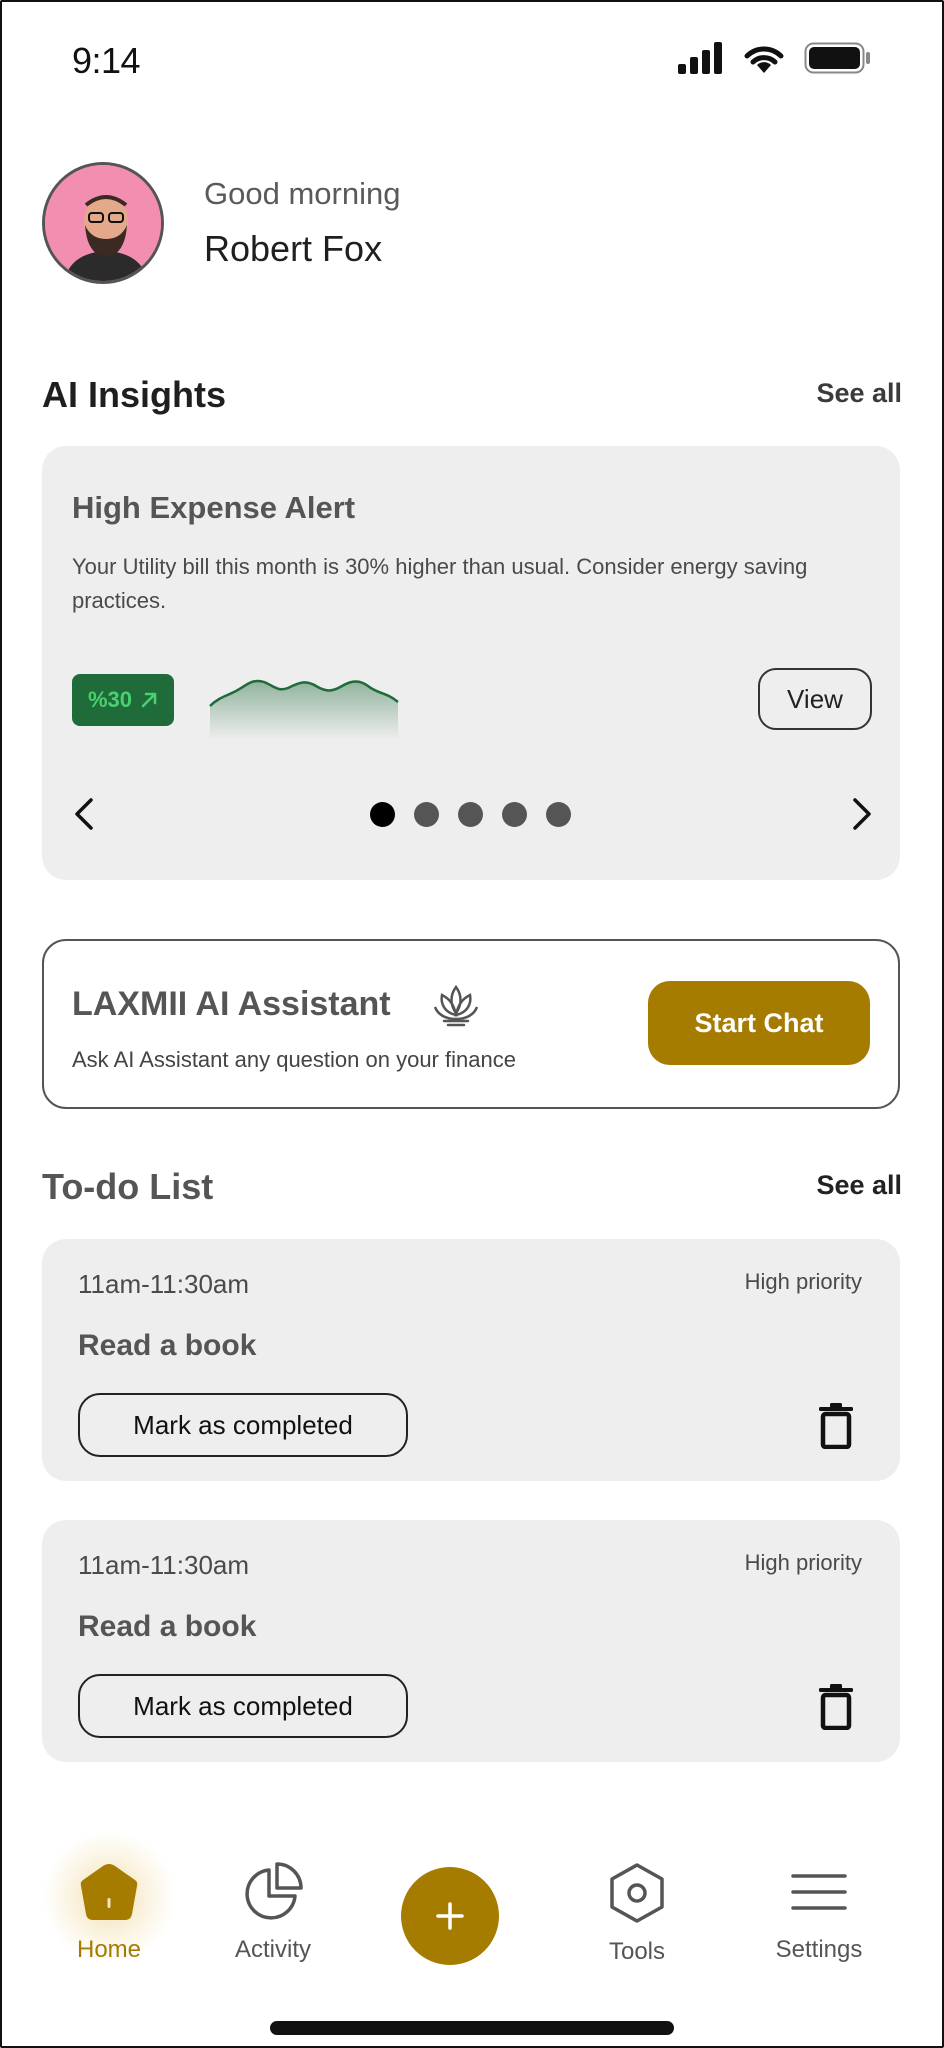  I want to click on home-indicator, so click(472, 2028).